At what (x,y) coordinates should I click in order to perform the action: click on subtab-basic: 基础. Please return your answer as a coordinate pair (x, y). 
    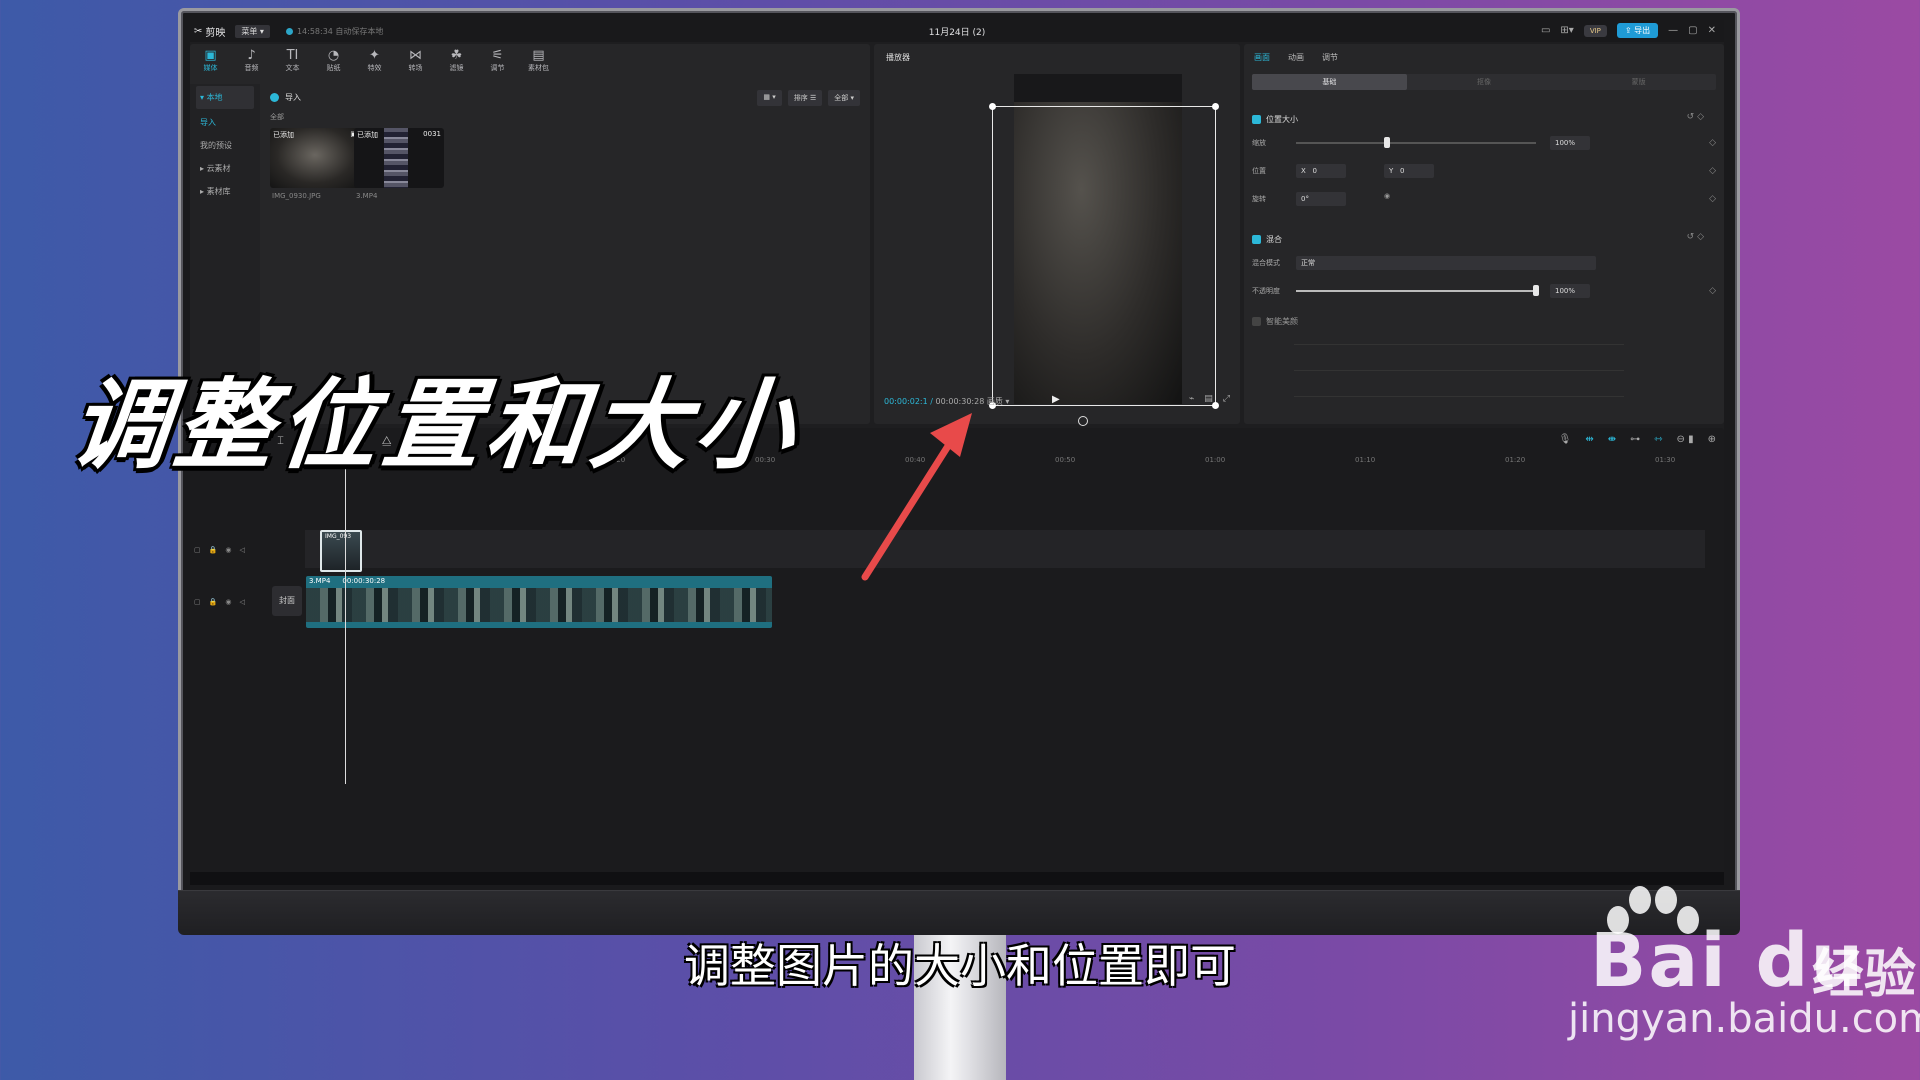
    Looking at the image, I should click on (1329, 82).